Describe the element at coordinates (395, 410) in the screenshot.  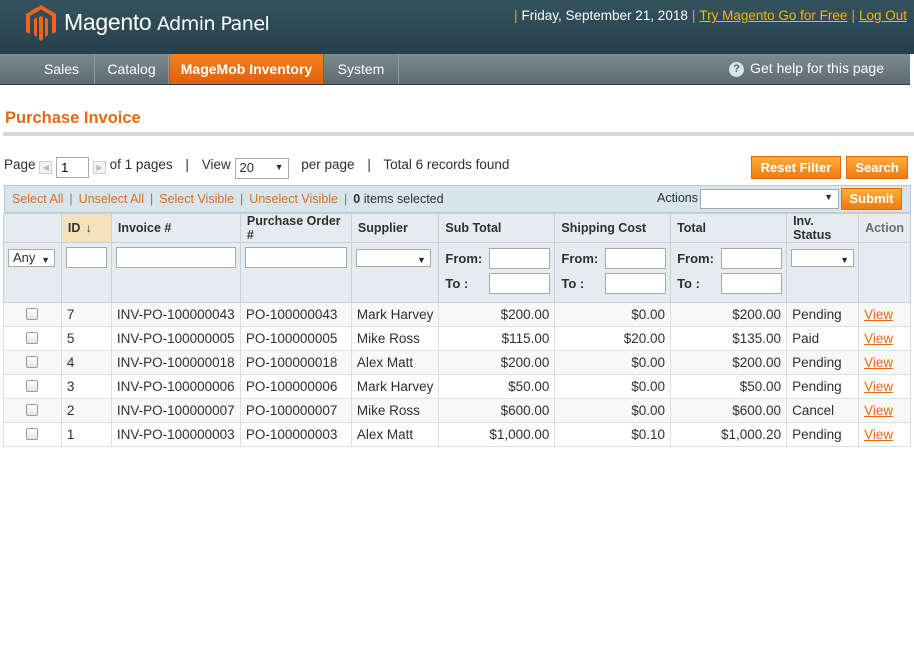
I see `cell-supplier: Mike Ross` at that location.